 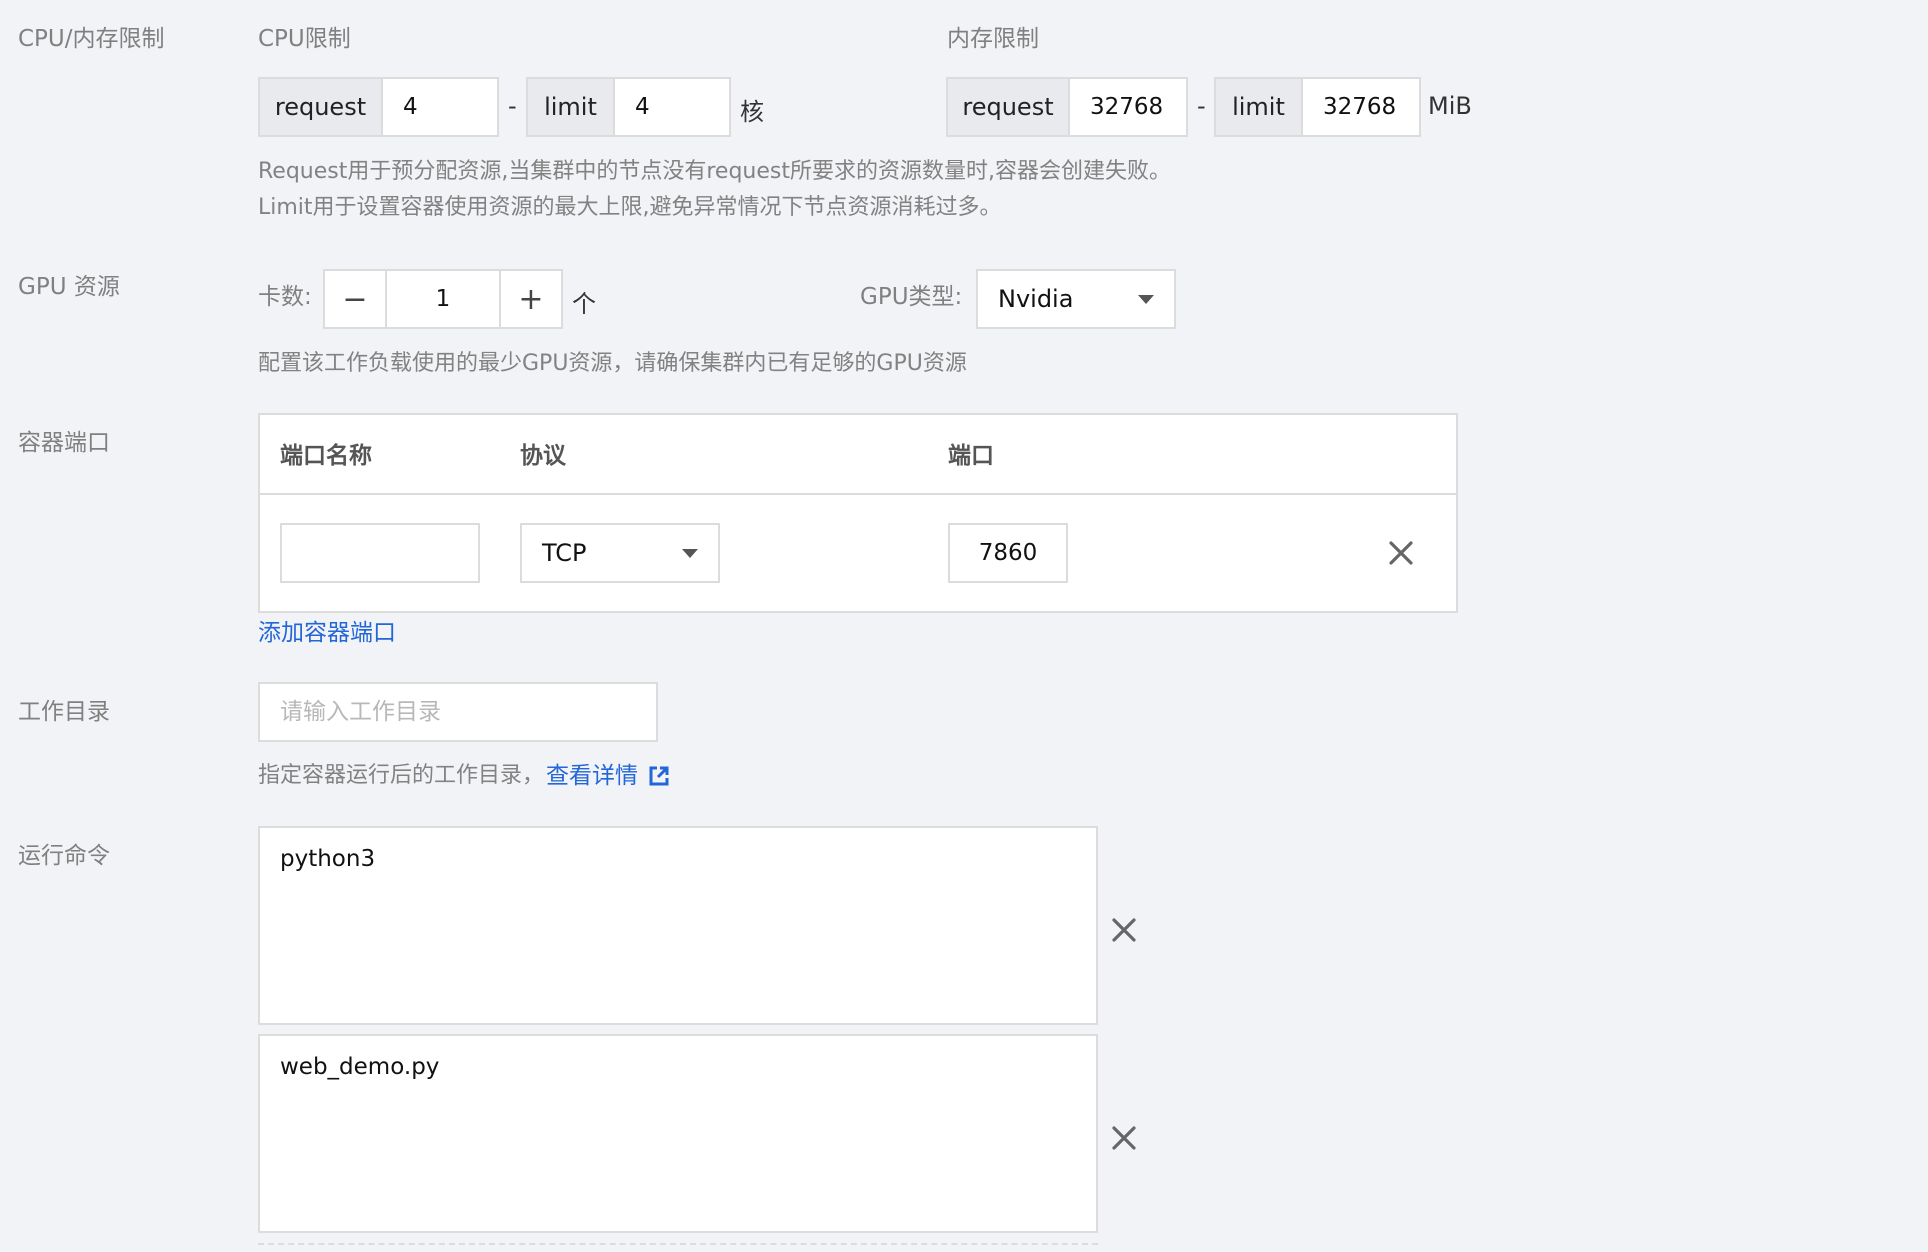 I want to click on cpu-limit-title: CPU限制, so click(x=304, y=39).